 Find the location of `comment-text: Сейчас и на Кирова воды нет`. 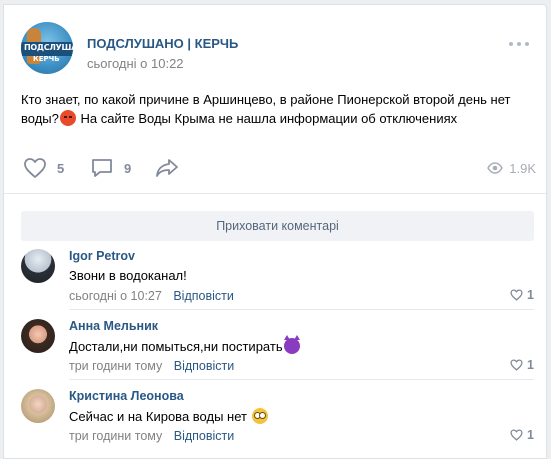

comment-text: Сейчас и на Кирова воды нет is located at coordinates (169, 416).